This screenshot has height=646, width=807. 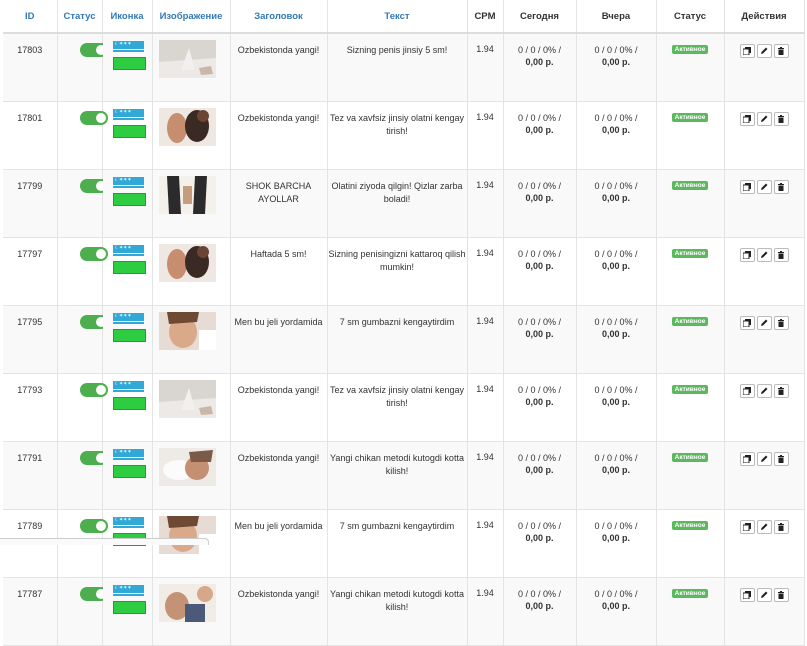 I want to click on flag-green-stripe-icon, so click(x=129, y=335).